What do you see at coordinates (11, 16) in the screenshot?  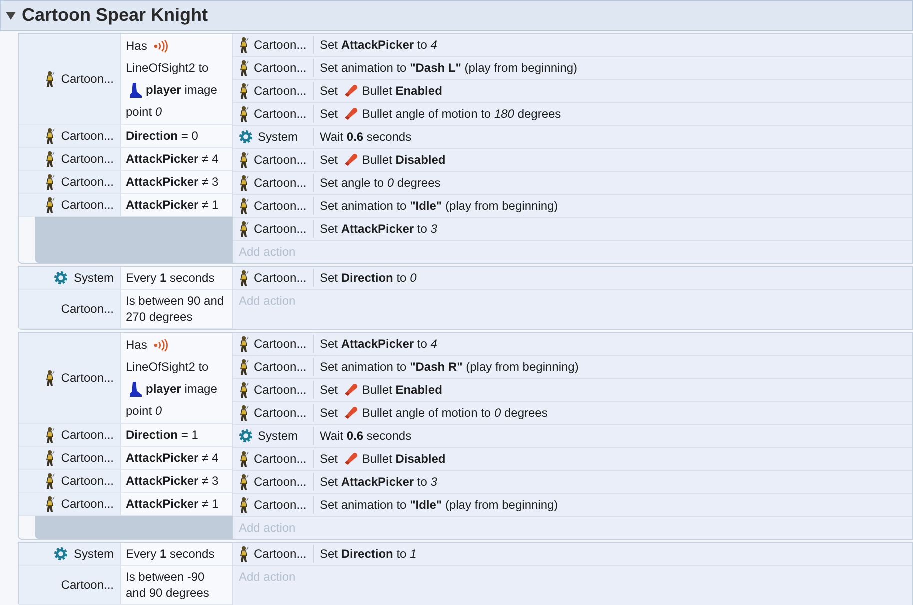 I see `collapse-icon` at bounding box center [11, 16].